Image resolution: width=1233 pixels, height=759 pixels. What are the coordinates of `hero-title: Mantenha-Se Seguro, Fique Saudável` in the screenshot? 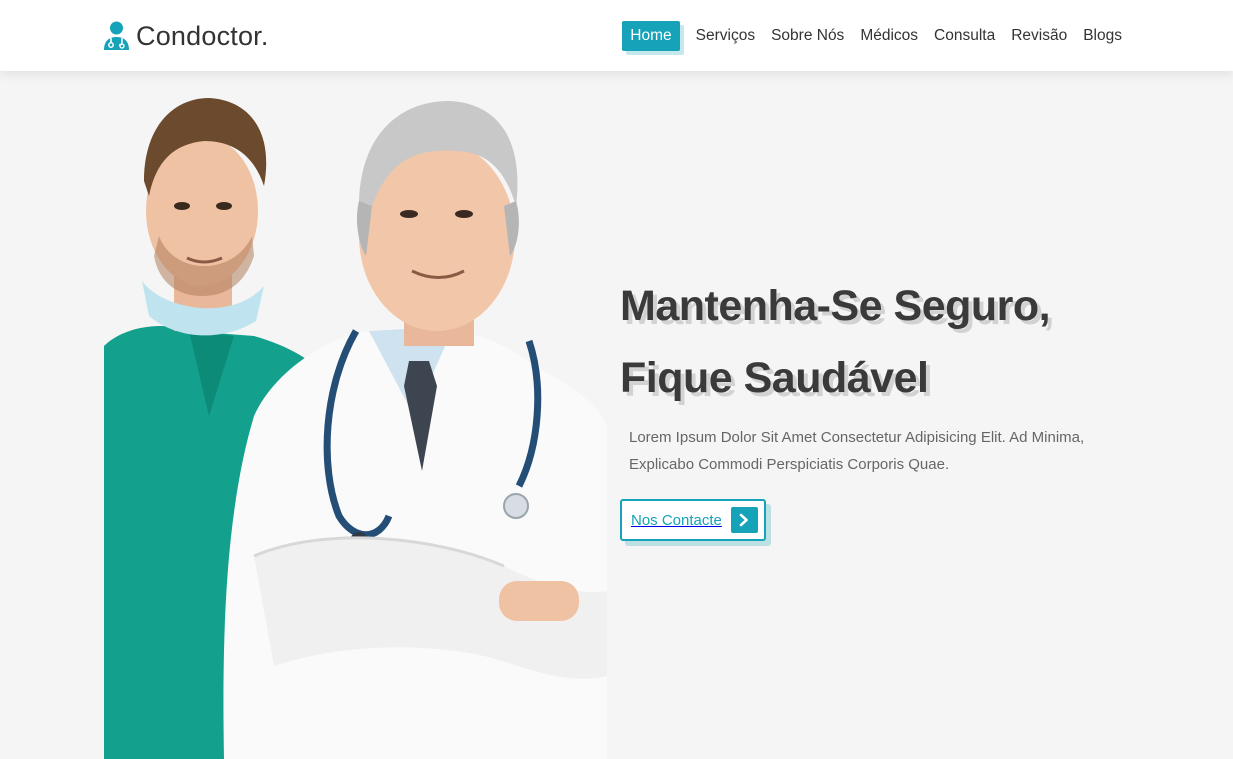 It's located at (880, 342).